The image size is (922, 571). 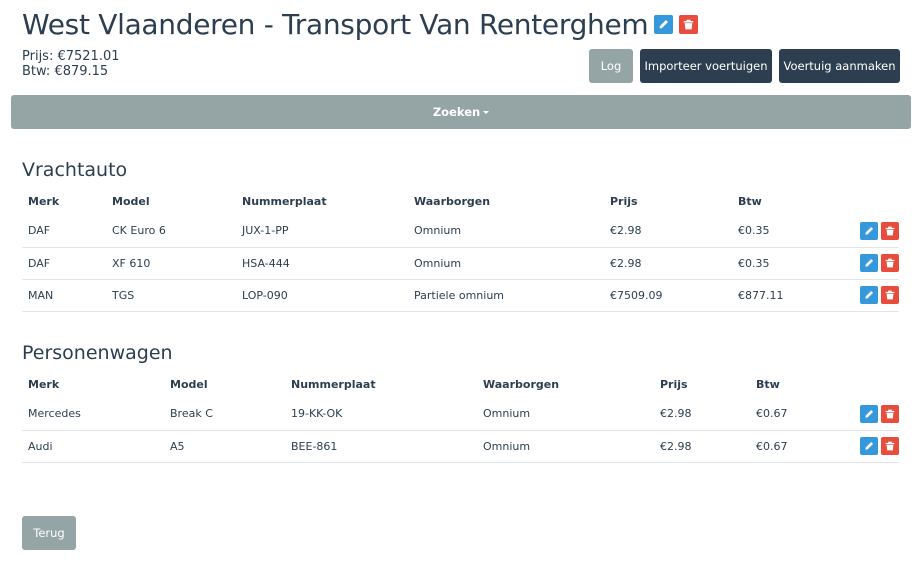 What do you see at coordinates (381, 414) in the screenshot?
I see `cell-plate: 19-KK-OK` at bounding box center [381, 414].